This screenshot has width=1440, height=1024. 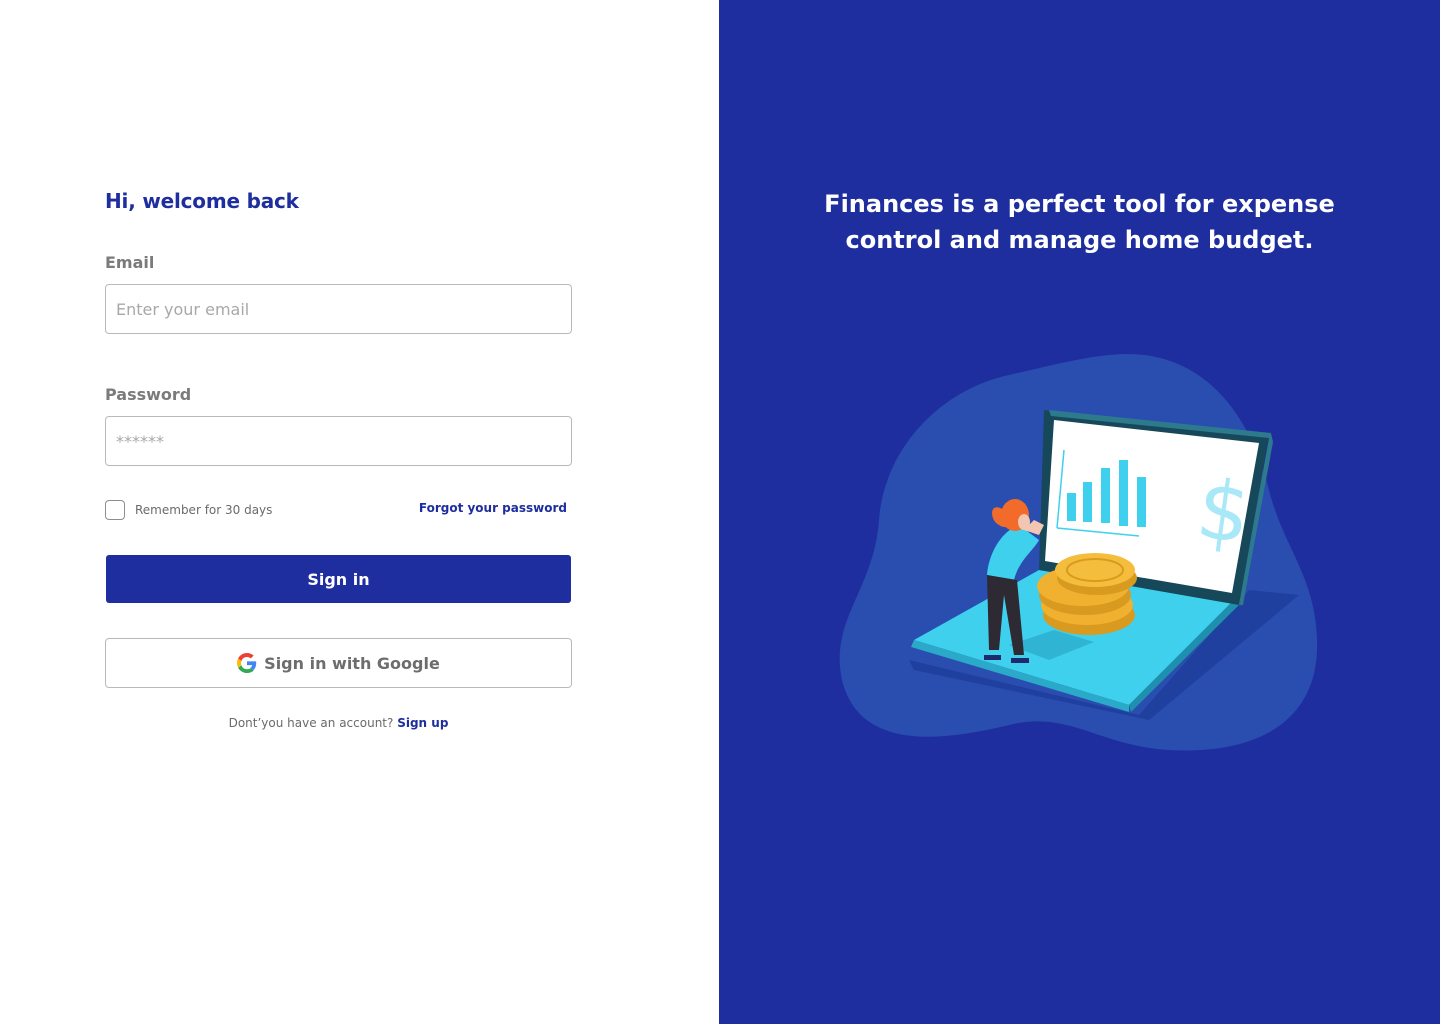 I want to click on email-input, so click(x=338, y=309).